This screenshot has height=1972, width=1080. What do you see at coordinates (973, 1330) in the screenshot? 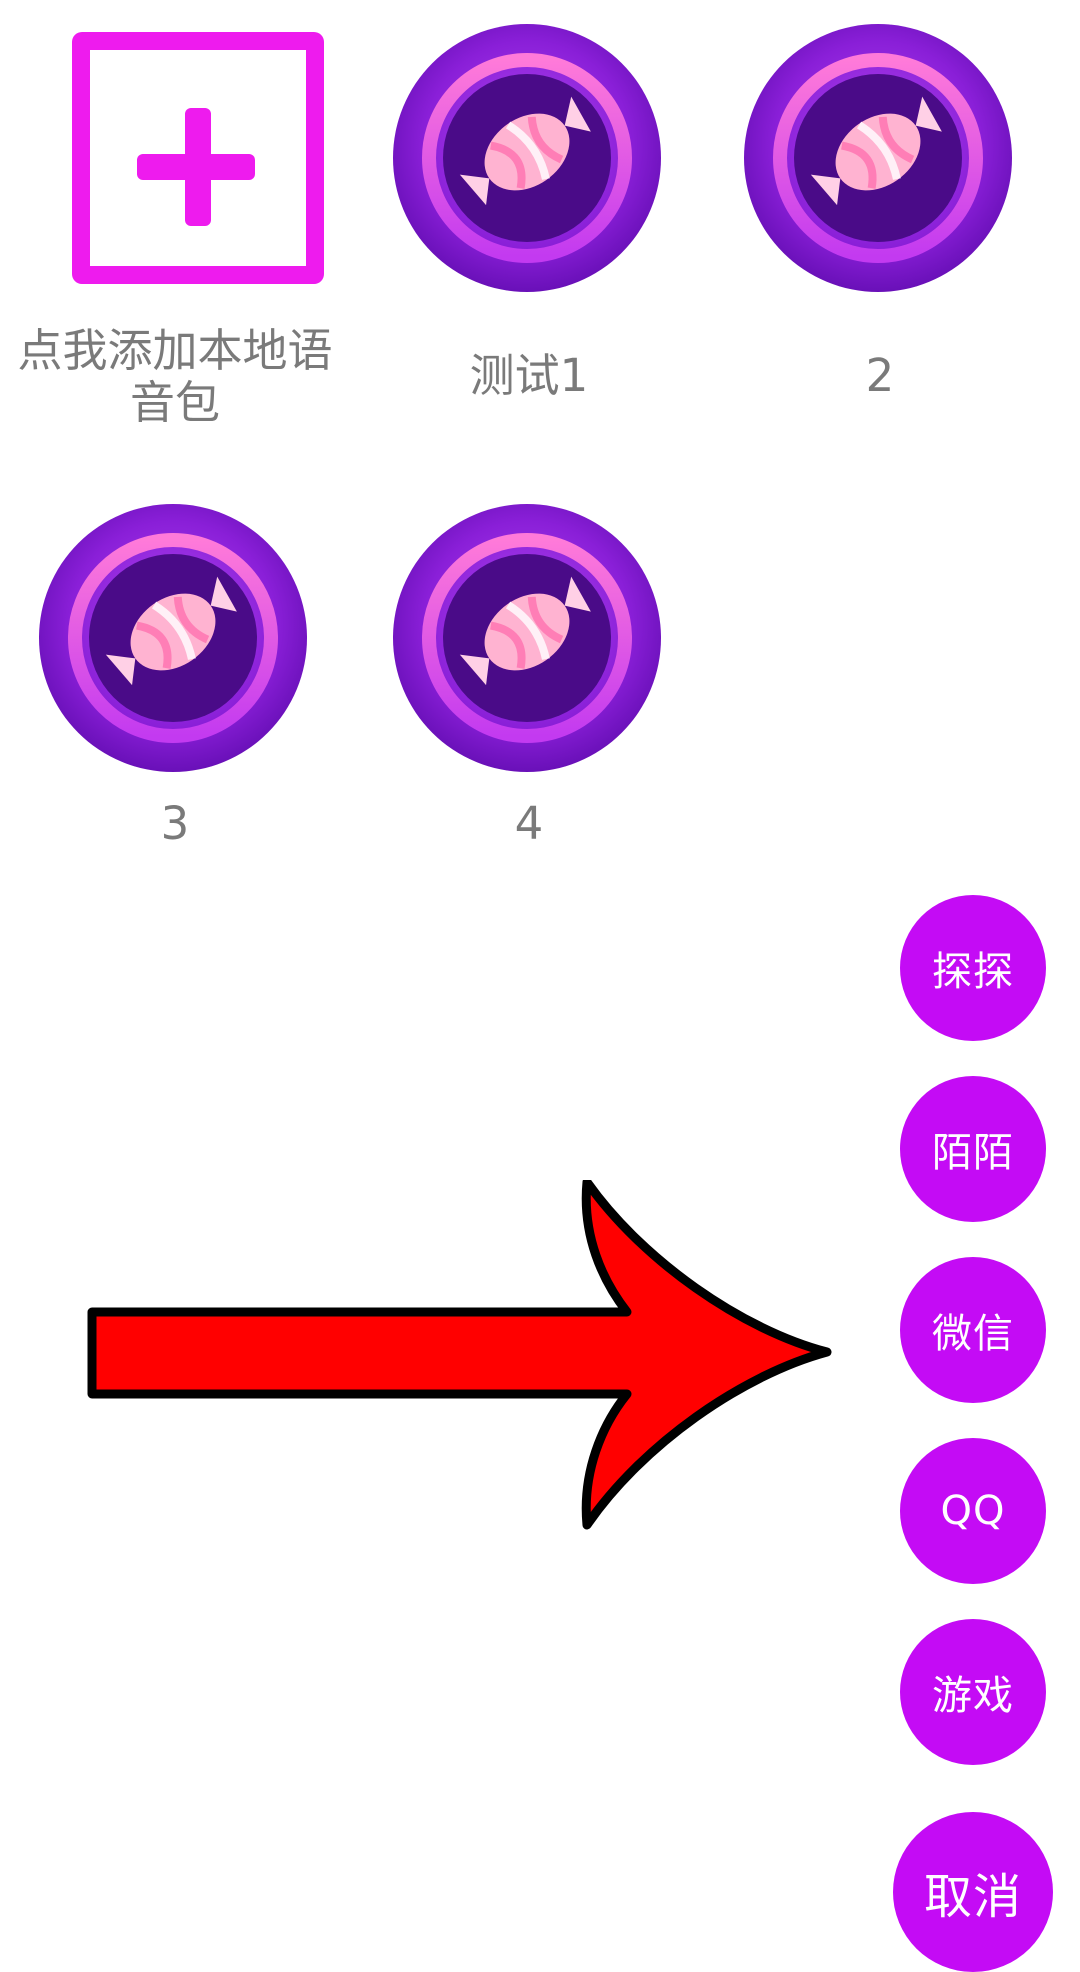
I see `menu-item-wechat: 微信` at bounding box center [973, 1330].